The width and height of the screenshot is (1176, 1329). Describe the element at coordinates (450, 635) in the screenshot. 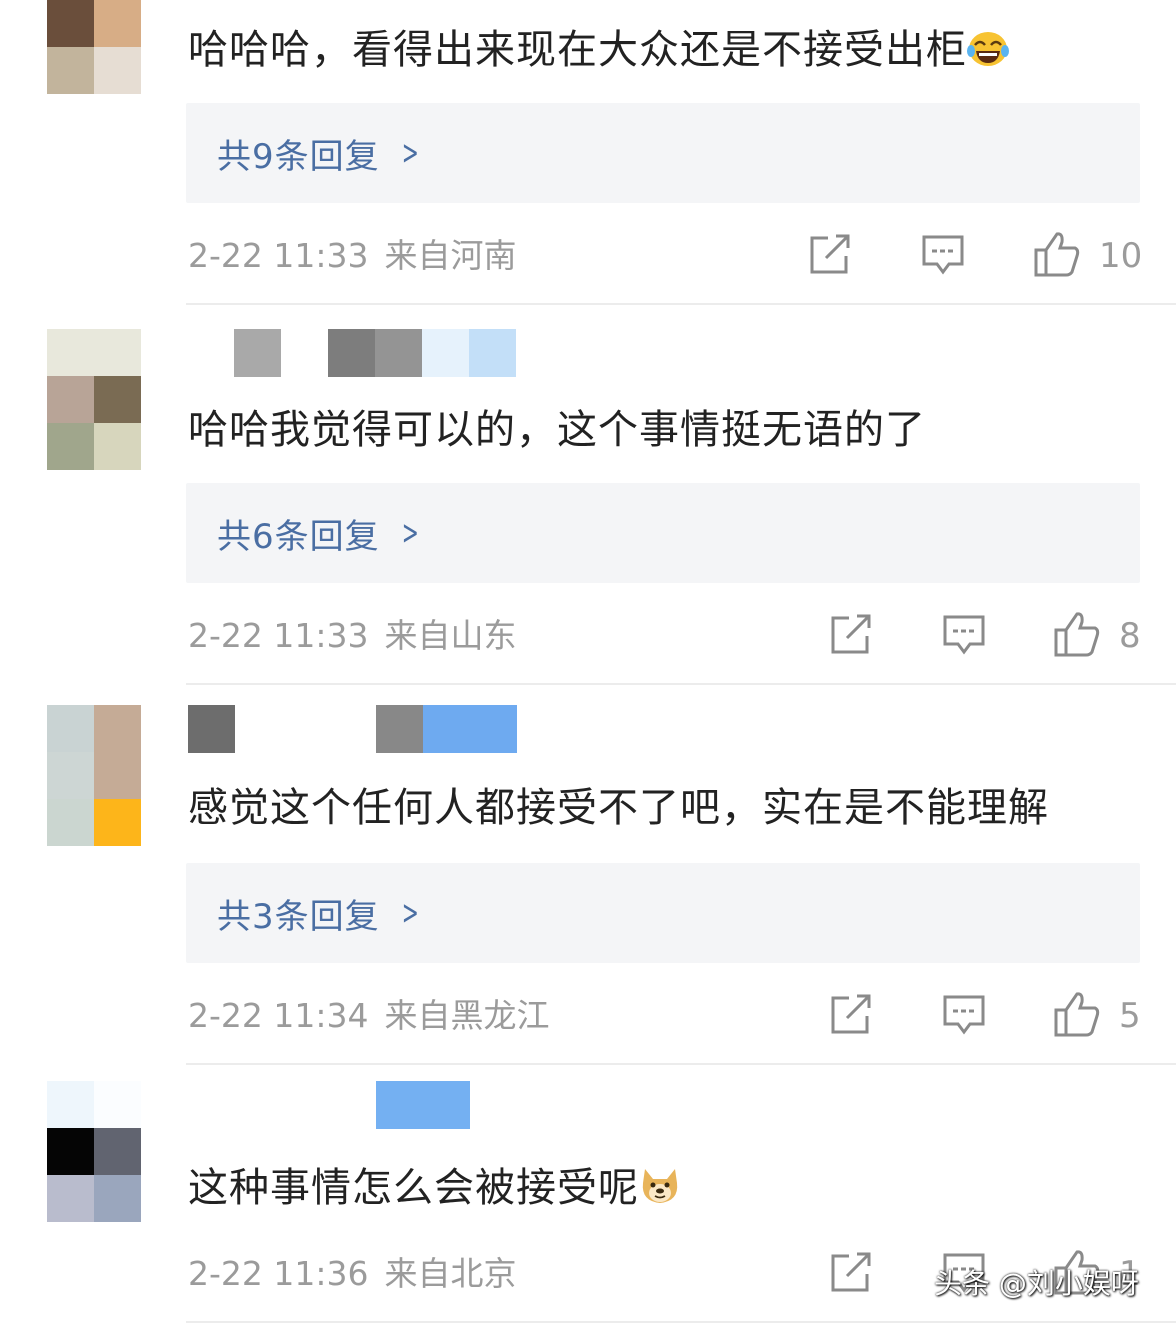

I see `comment-location: 来自山东` at that location.